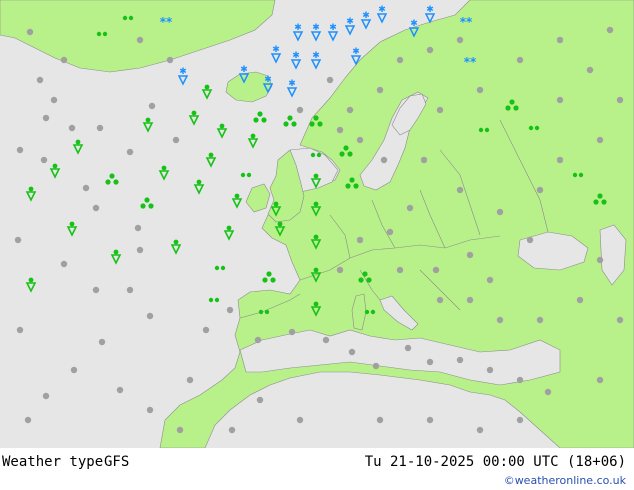  What do you see at coordinates (565, 480) in the screenshot?
I see `copyright-link: ©weatheronline.co.uk` at bounding box center [565, 480].